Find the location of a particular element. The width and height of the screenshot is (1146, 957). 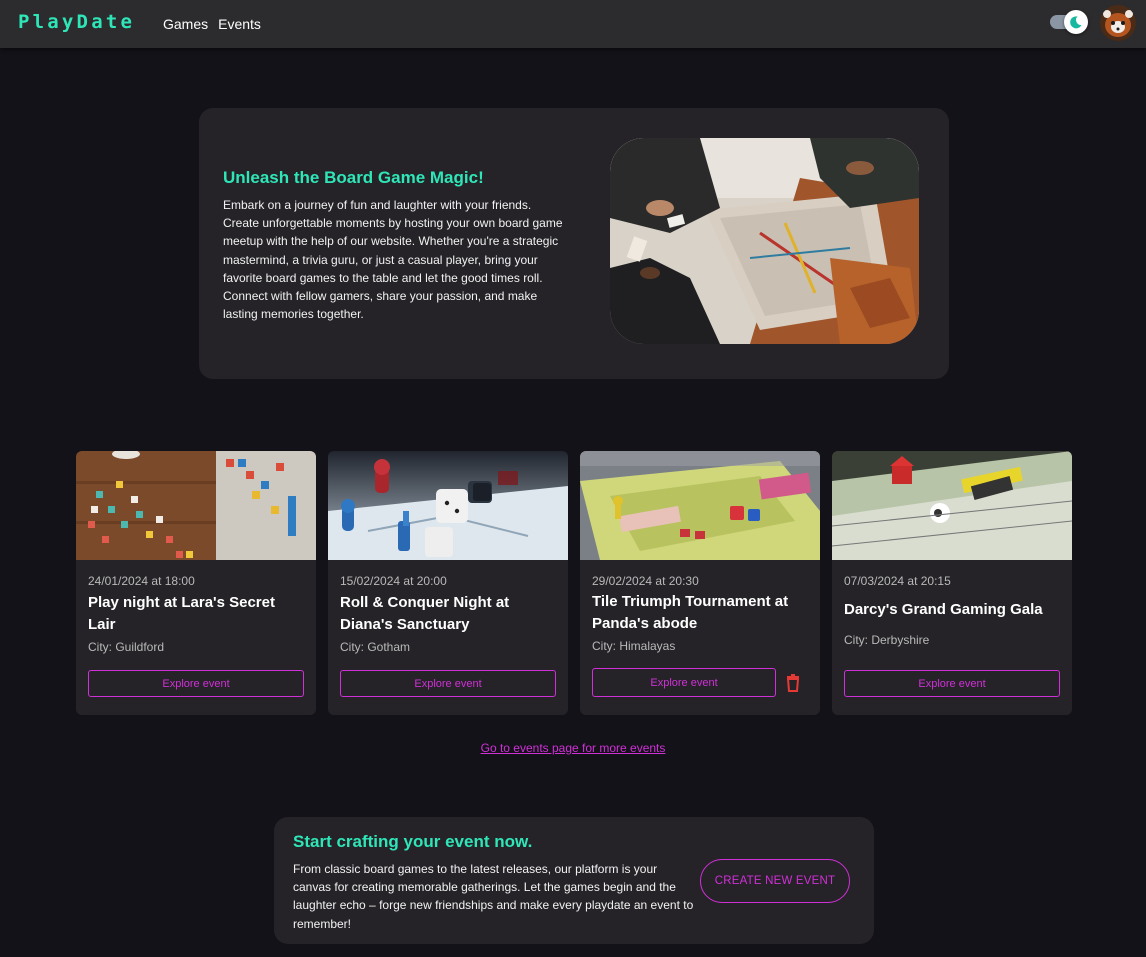

event-city: City: Guildford is located at coordinates (126, 647).